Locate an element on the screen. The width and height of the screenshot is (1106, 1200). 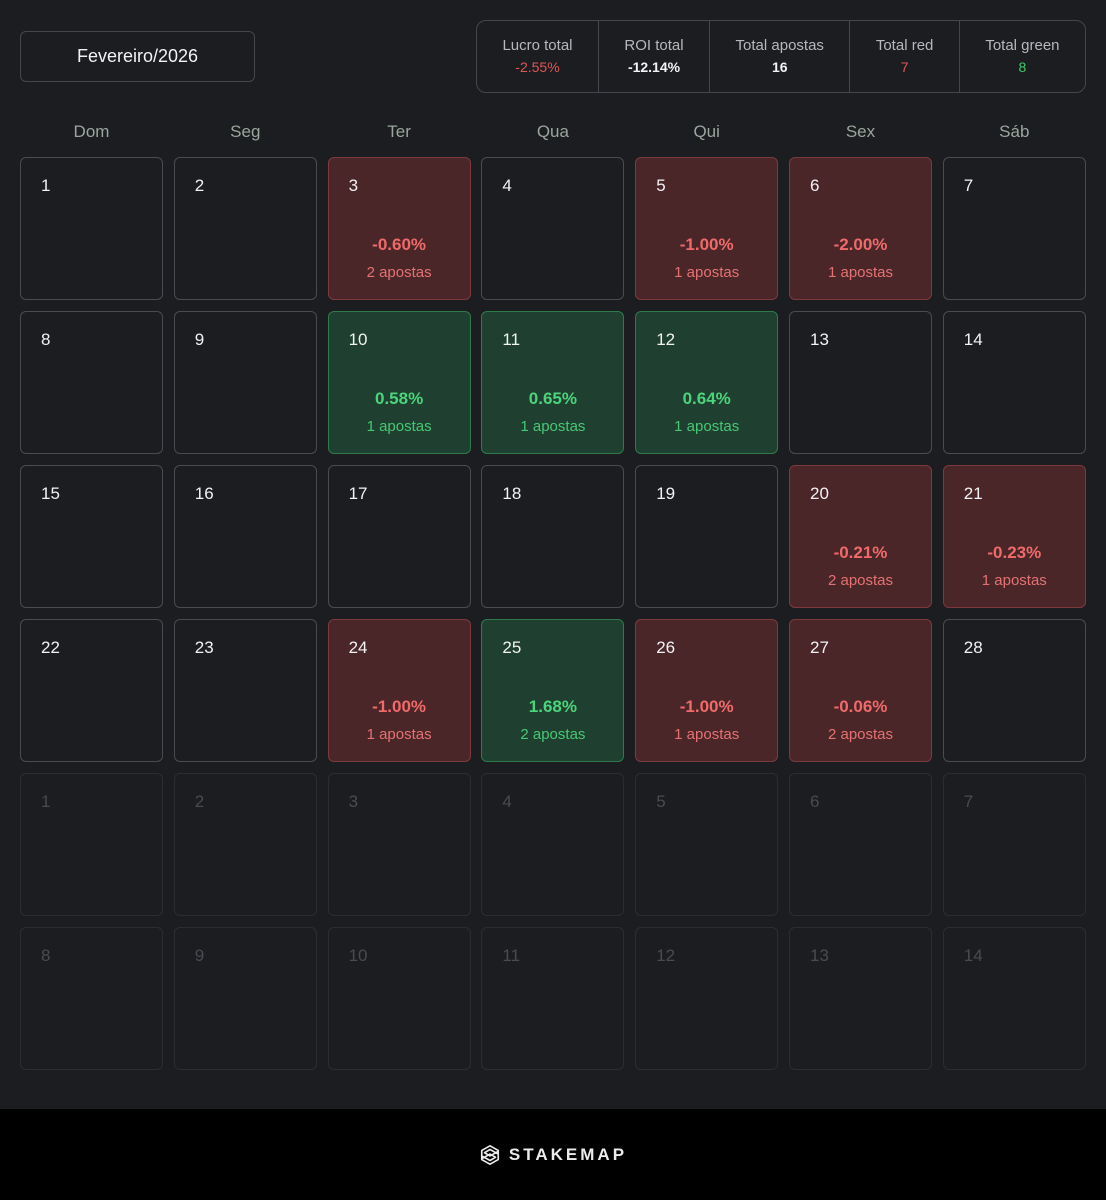
calendar-day-cell: 25 1.68% 2 apostas is located at coordinates (553, 690).